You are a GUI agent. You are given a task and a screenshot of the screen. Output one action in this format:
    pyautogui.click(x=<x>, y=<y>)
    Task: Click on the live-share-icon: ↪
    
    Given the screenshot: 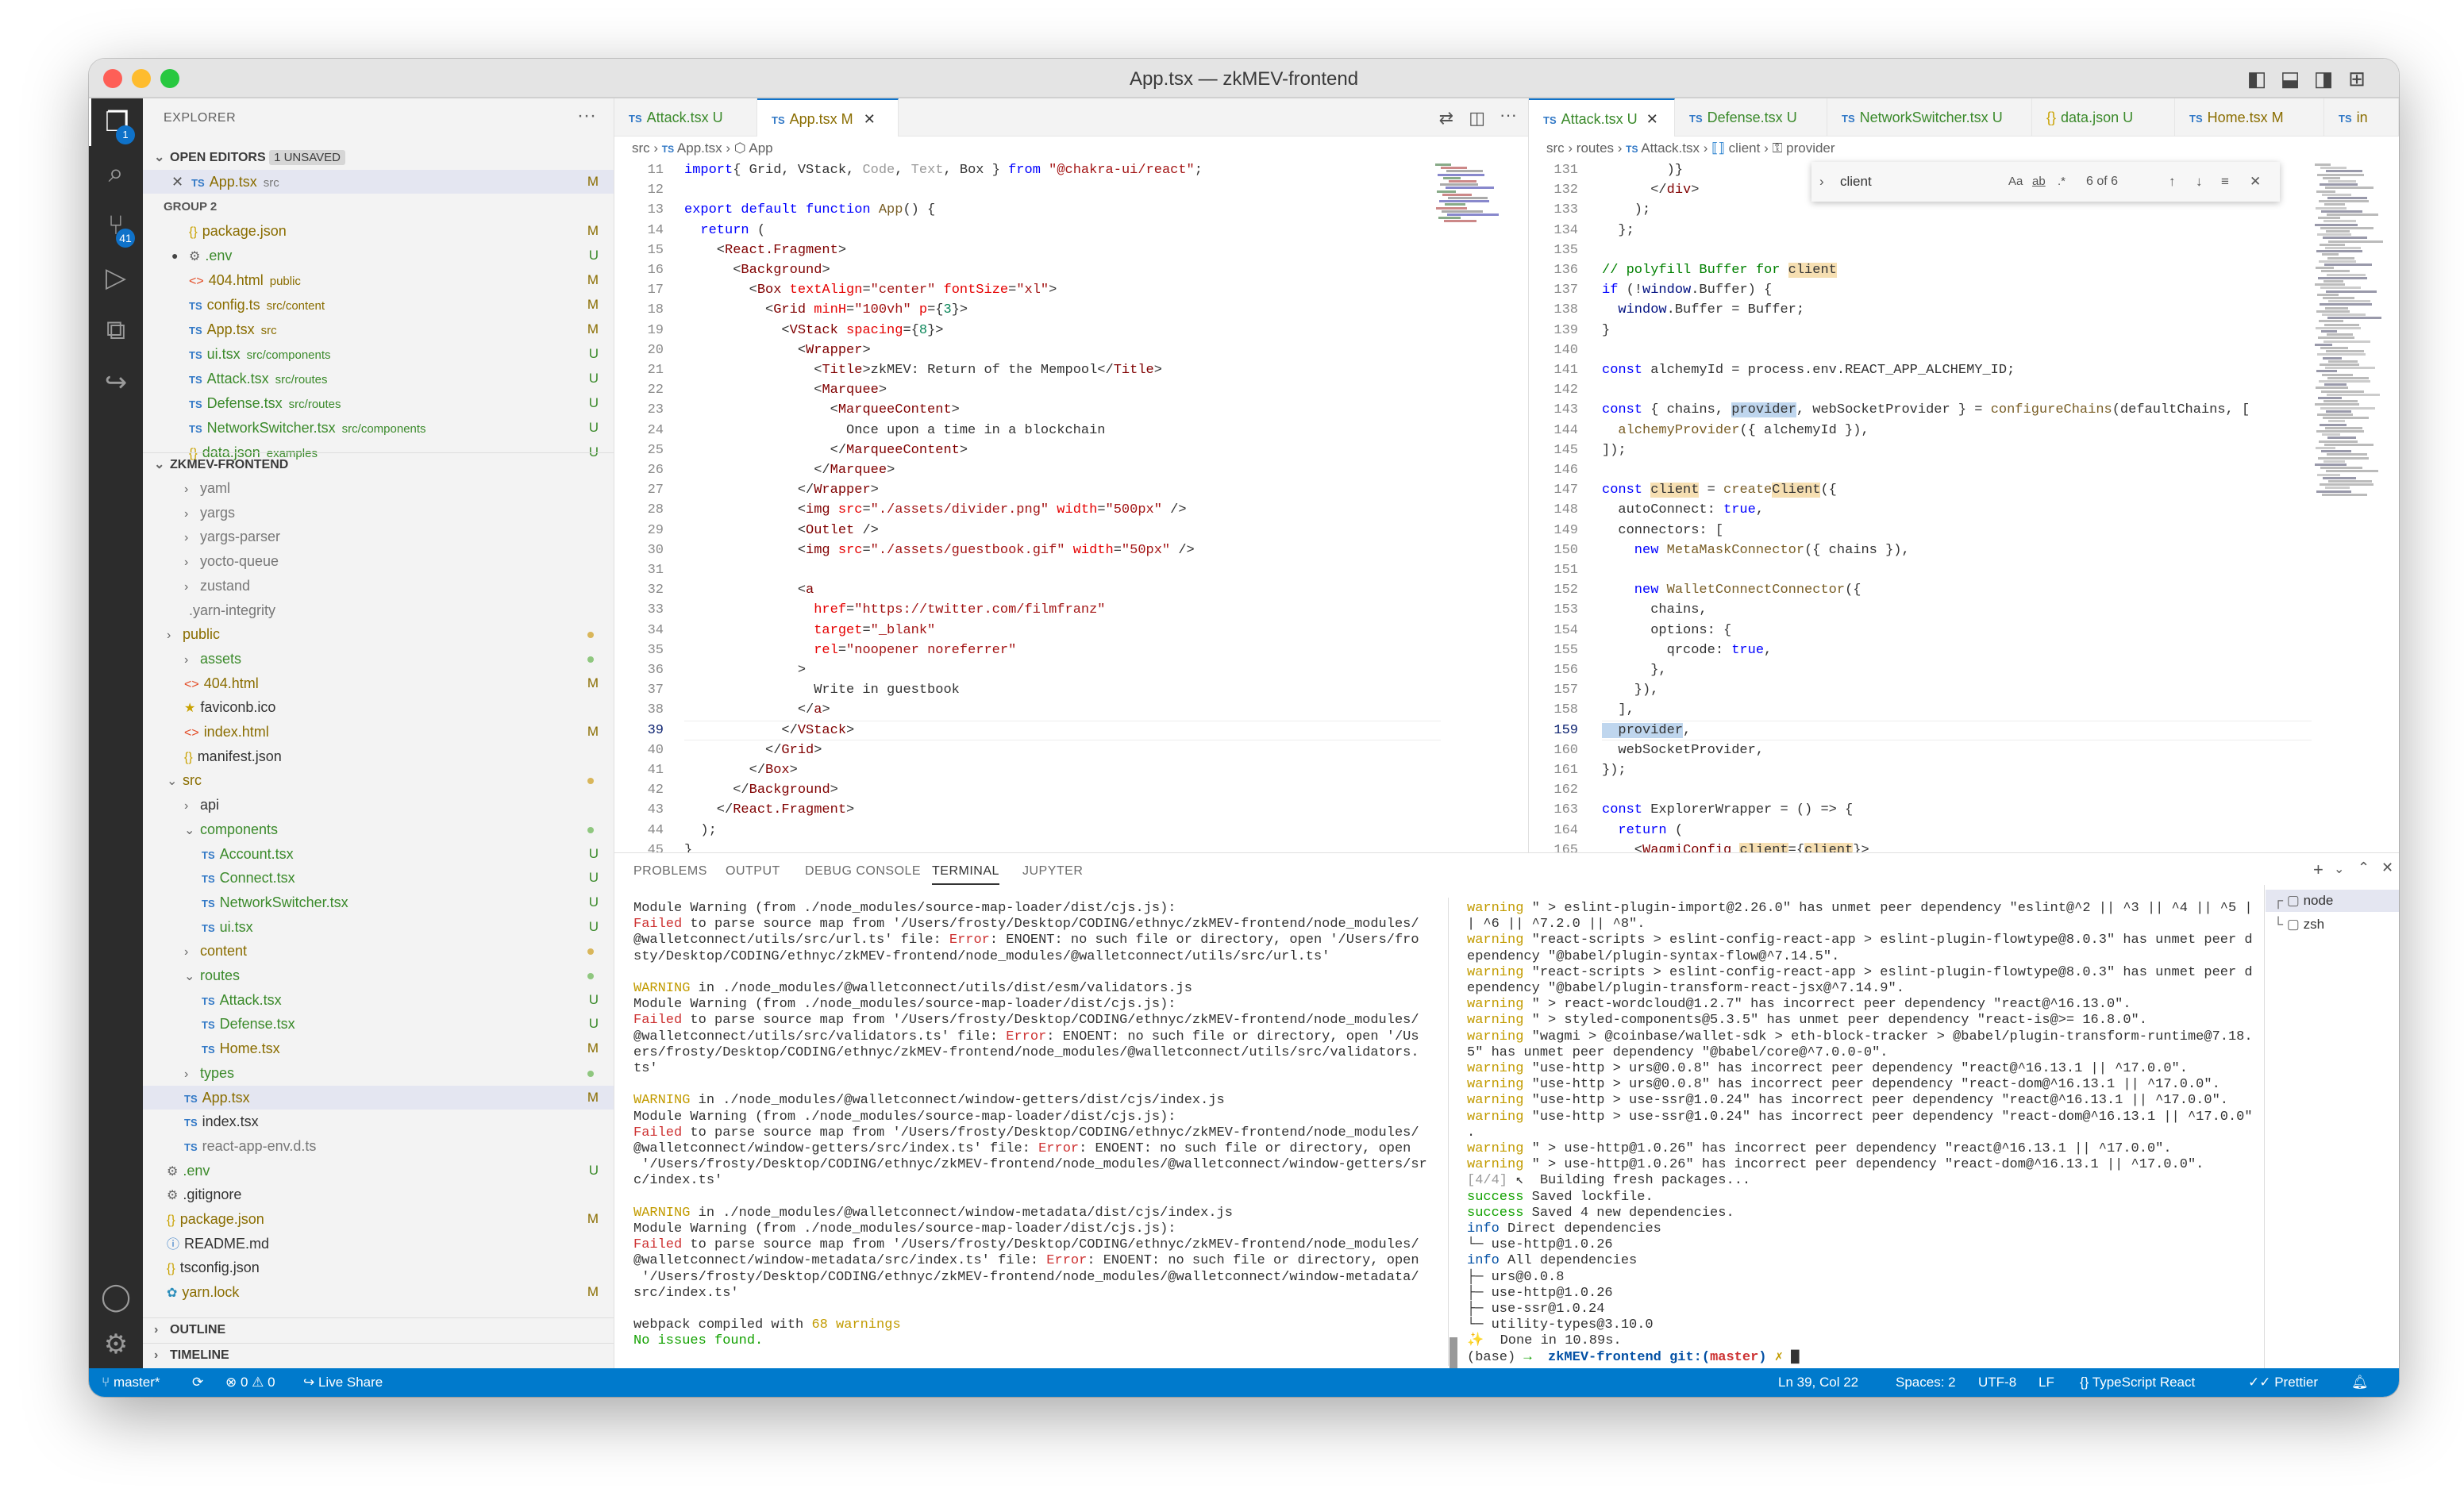 What is the action you would take?
    pyautogui.click(x=116, y=382)
    